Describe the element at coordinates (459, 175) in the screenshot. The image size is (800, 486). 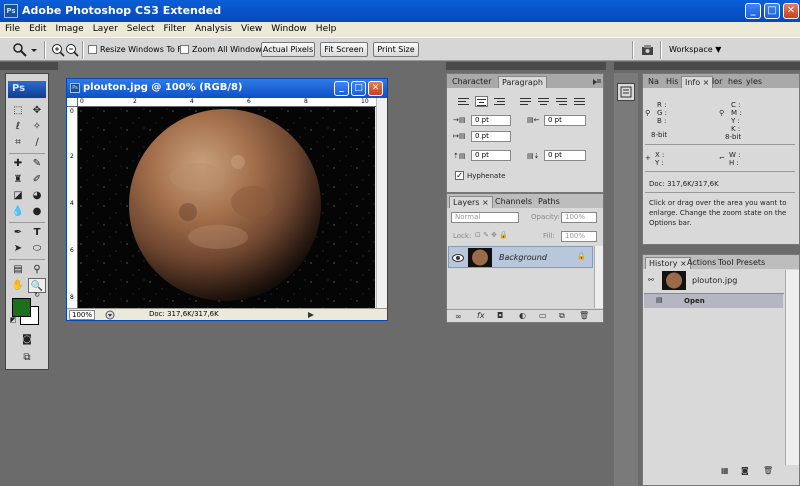
I see `hyphenate-checkbox: ✓` at that location.